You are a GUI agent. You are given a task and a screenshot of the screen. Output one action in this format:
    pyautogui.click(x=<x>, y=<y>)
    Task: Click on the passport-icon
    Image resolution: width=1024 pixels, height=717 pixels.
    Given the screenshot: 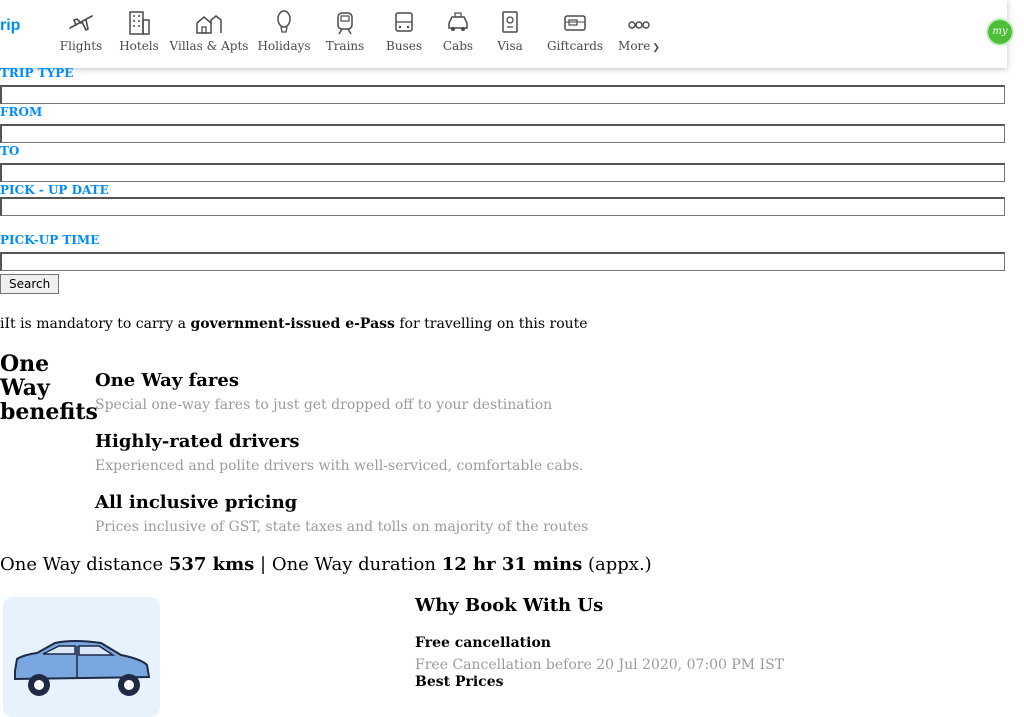 What is the action you would take?
    pyautogui.click(x=510, y=22)
    